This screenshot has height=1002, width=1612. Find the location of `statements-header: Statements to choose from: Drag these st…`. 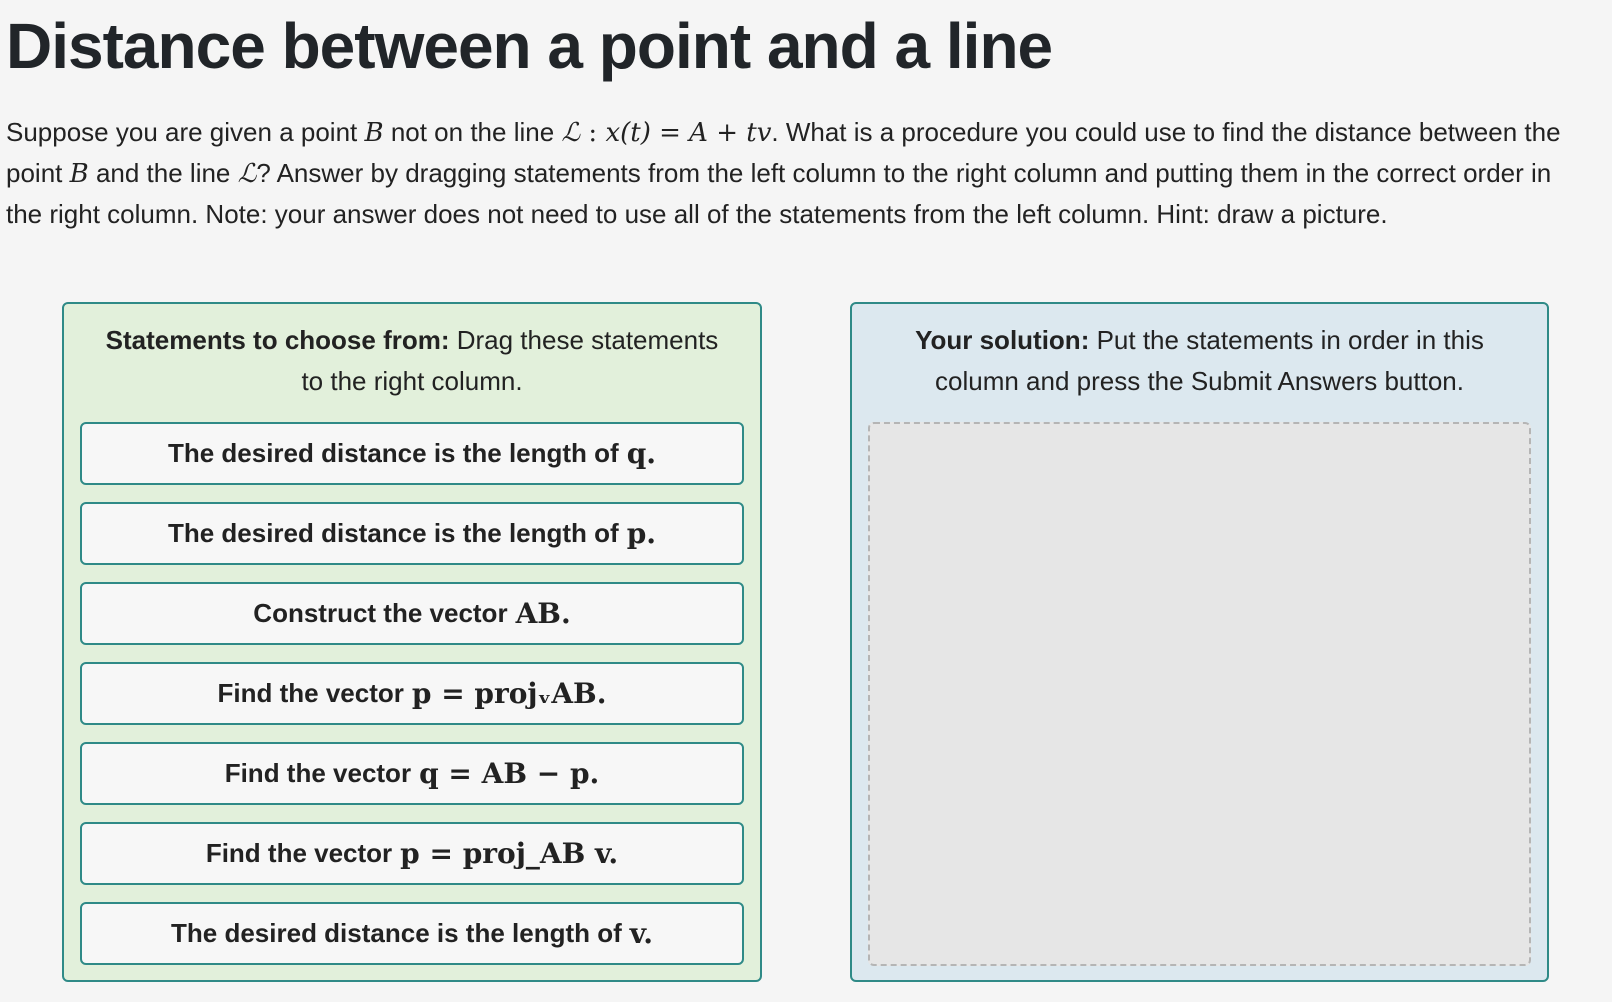

statements-header: Statements to choose from: Drag these st… is located at coordinates (412, 353).